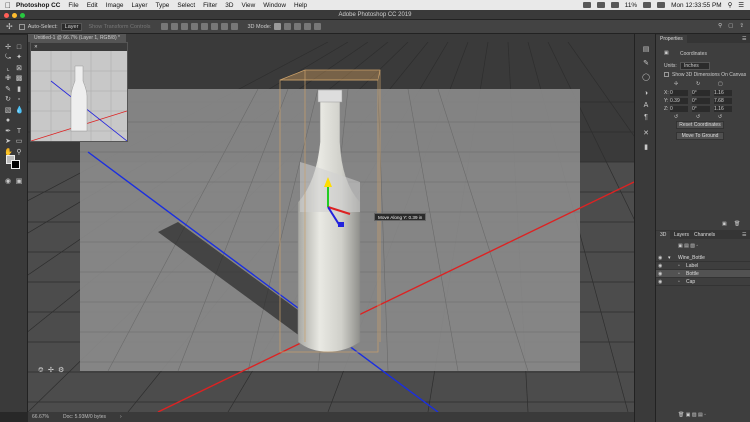  What do you see at coordinates (723, 101) in the screenshot?
I see `y-scale-field: 7.68` at bounding box center [723, 101].